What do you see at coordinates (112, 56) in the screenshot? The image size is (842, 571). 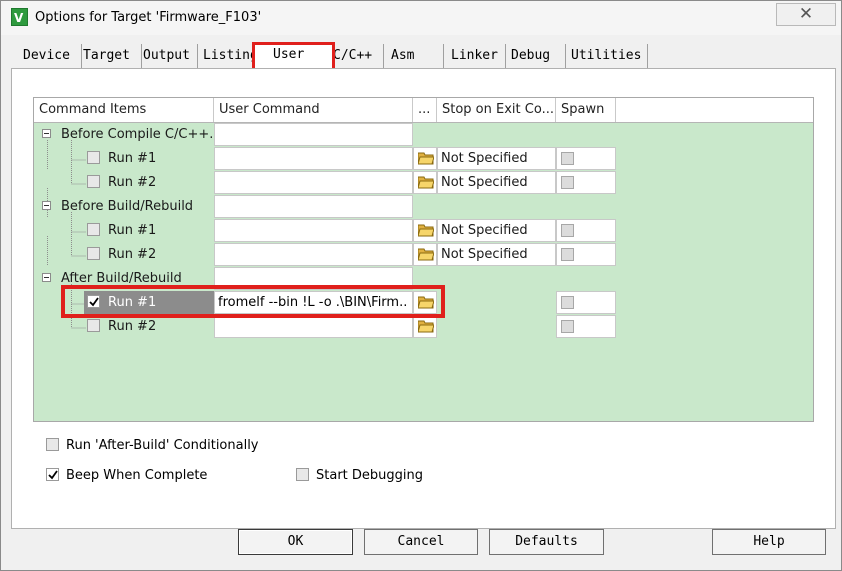 I see `tab-target: Target` at bounding box center [112, 56].